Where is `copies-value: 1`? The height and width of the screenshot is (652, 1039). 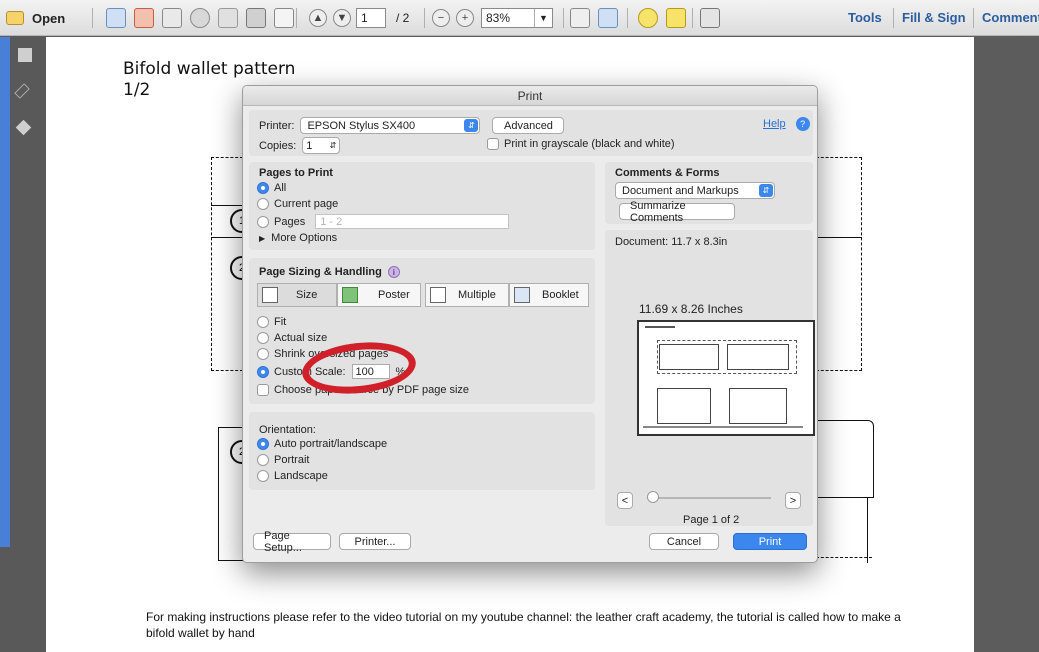
copies-value: 1 is located at coordinates (309, 145).